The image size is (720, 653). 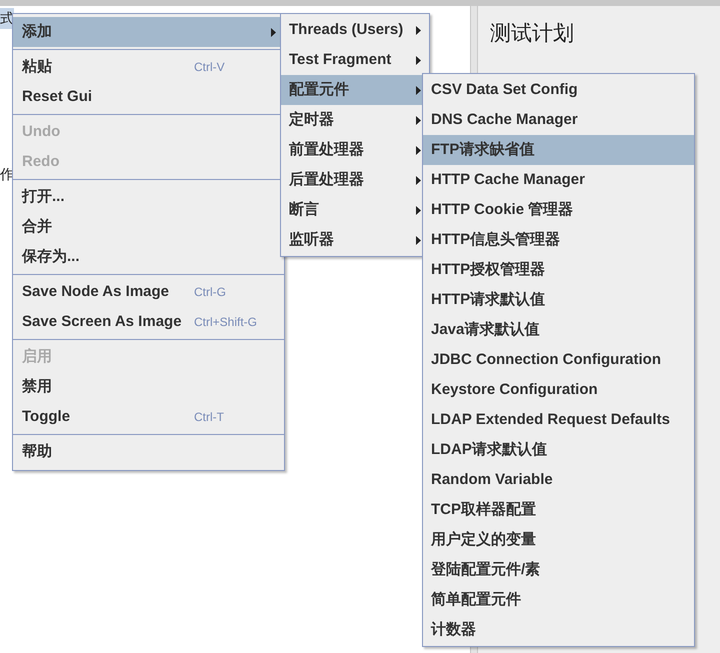 I want to click on menu-item: 计数器, so click(x=558, y=630).